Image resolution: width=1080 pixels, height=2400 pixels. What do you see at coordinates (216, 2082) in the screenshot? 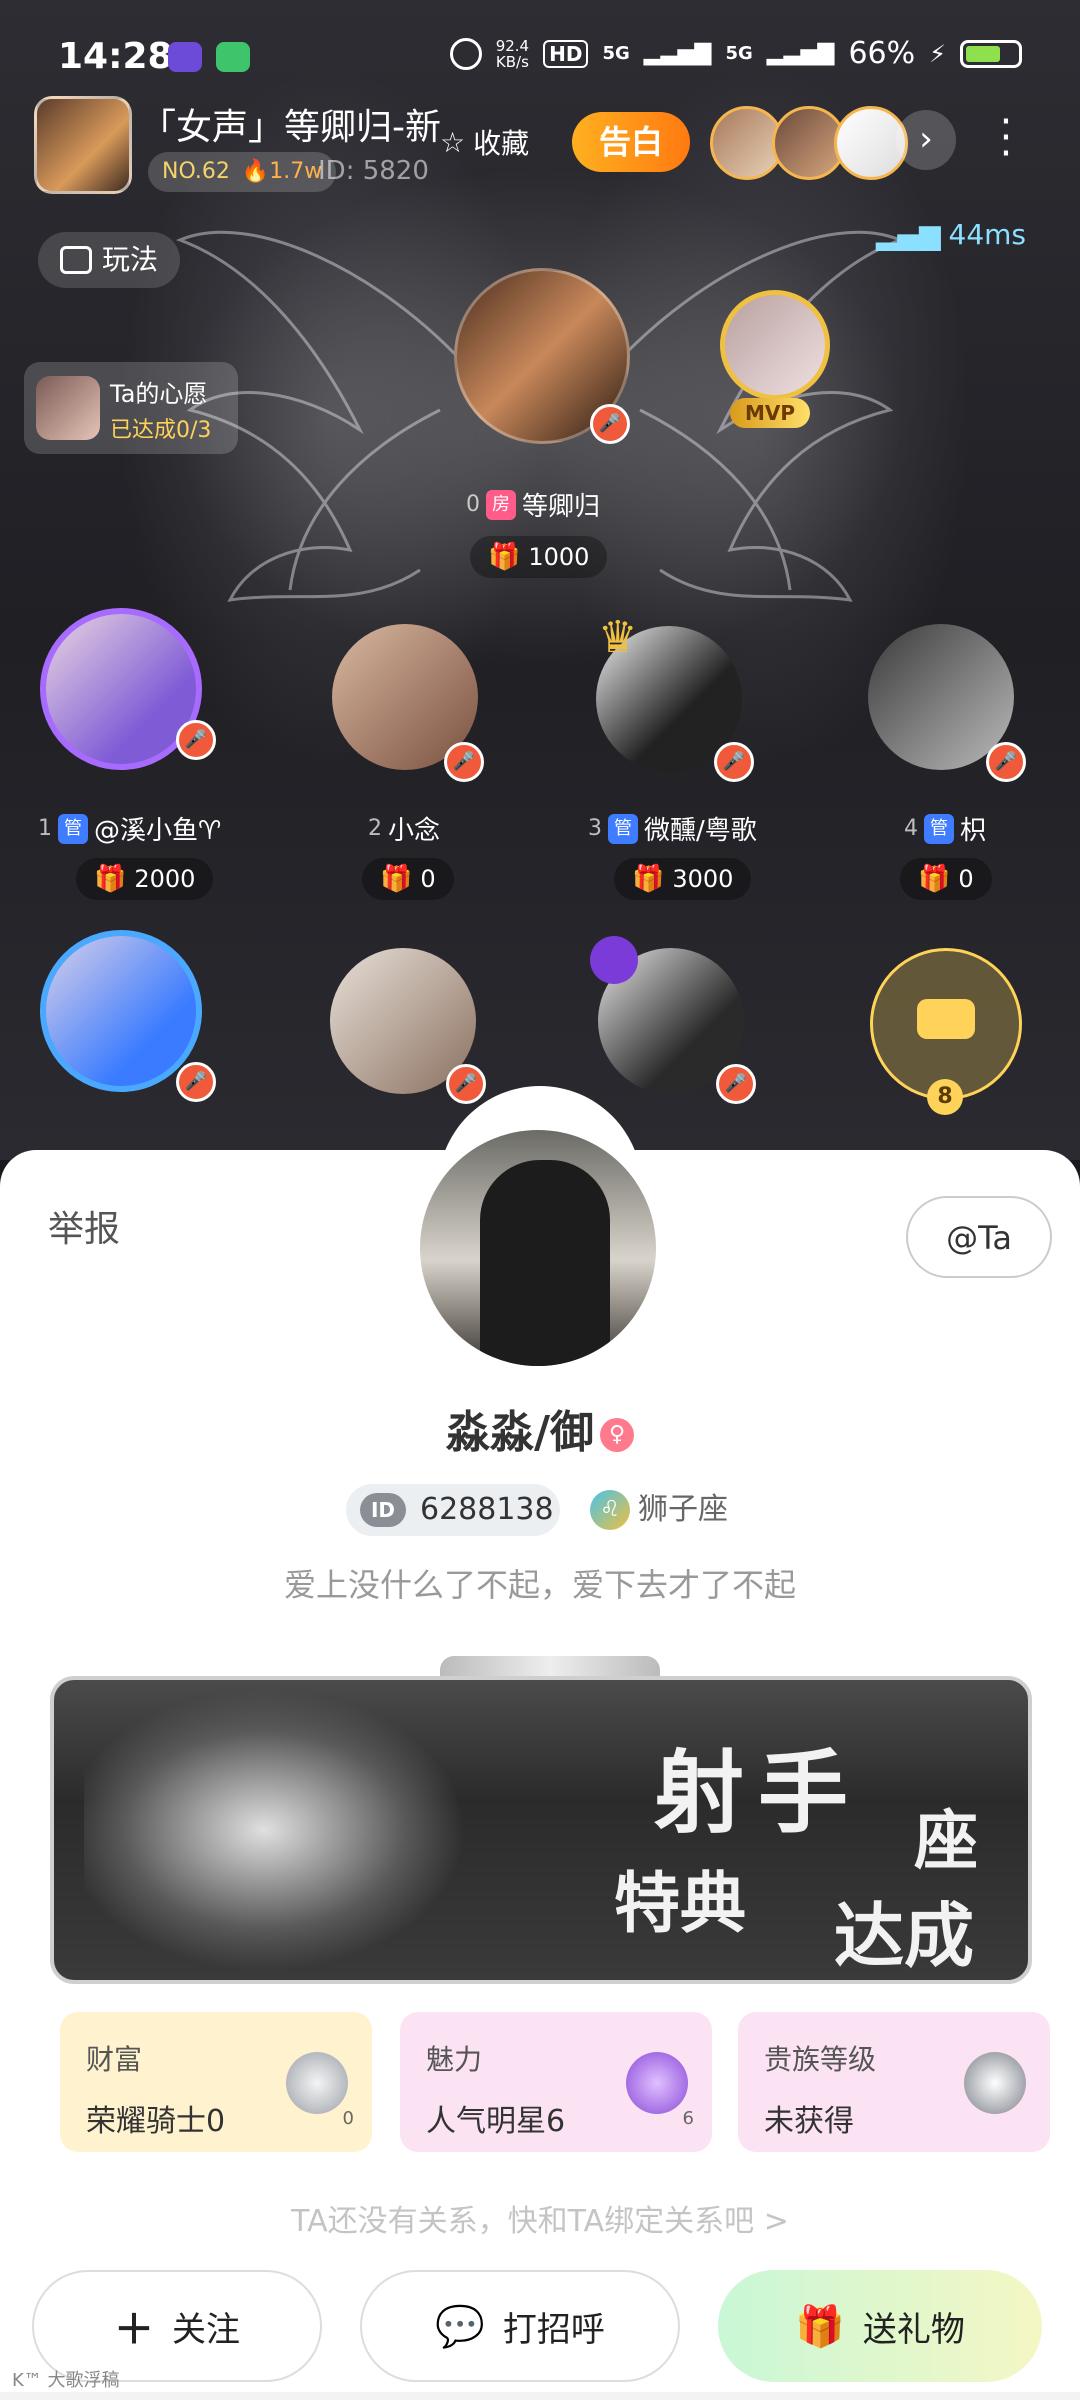
I see `stat-wealth: 财富 荣耀骑士0 0` at bounding box center [216, 2082].